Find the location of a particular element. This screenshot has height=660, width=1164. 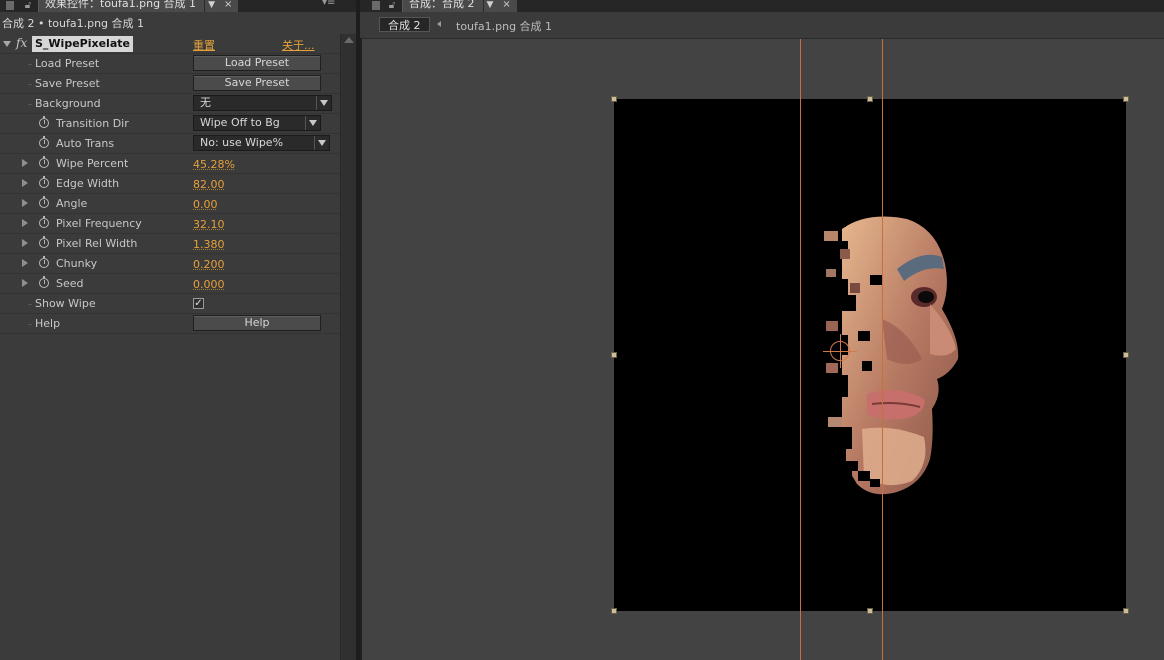

chunky-value: 0.200 is located at coordinates (209, 264).